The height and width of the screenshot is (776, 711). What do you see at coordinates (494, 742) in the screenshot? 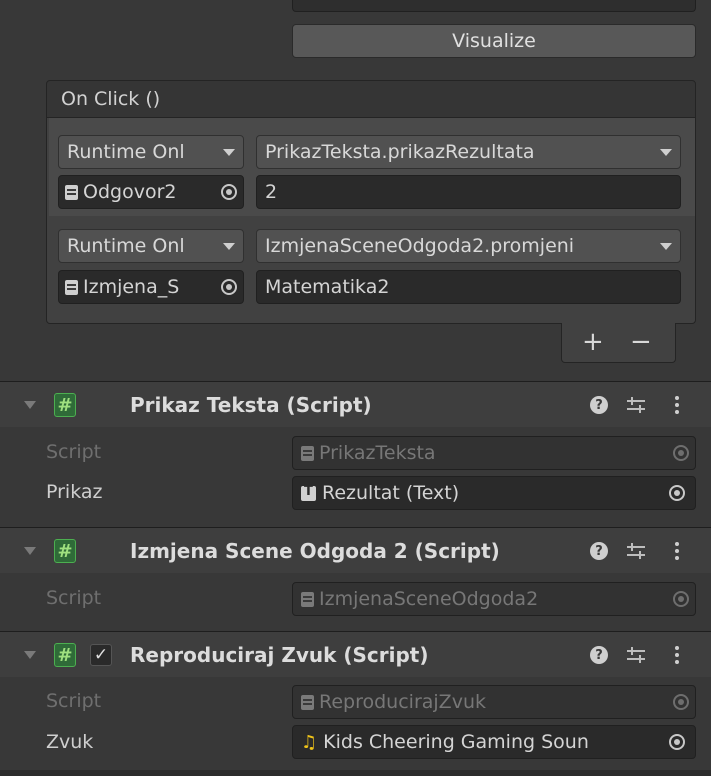
I see `zvuk-audio-clip-field: ♫ Kids Cheering Gaming Soun` at bounding box center [494, 742].